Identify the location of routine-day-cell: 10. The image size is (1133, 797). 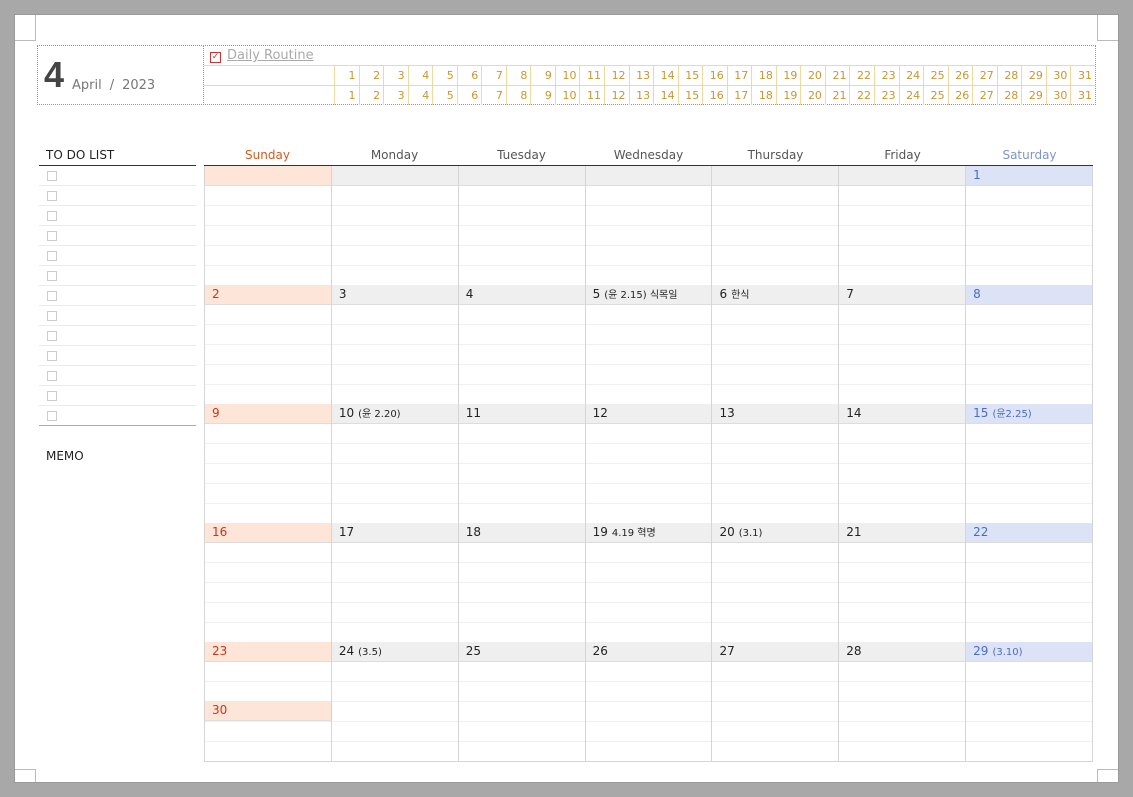
(567, 75).